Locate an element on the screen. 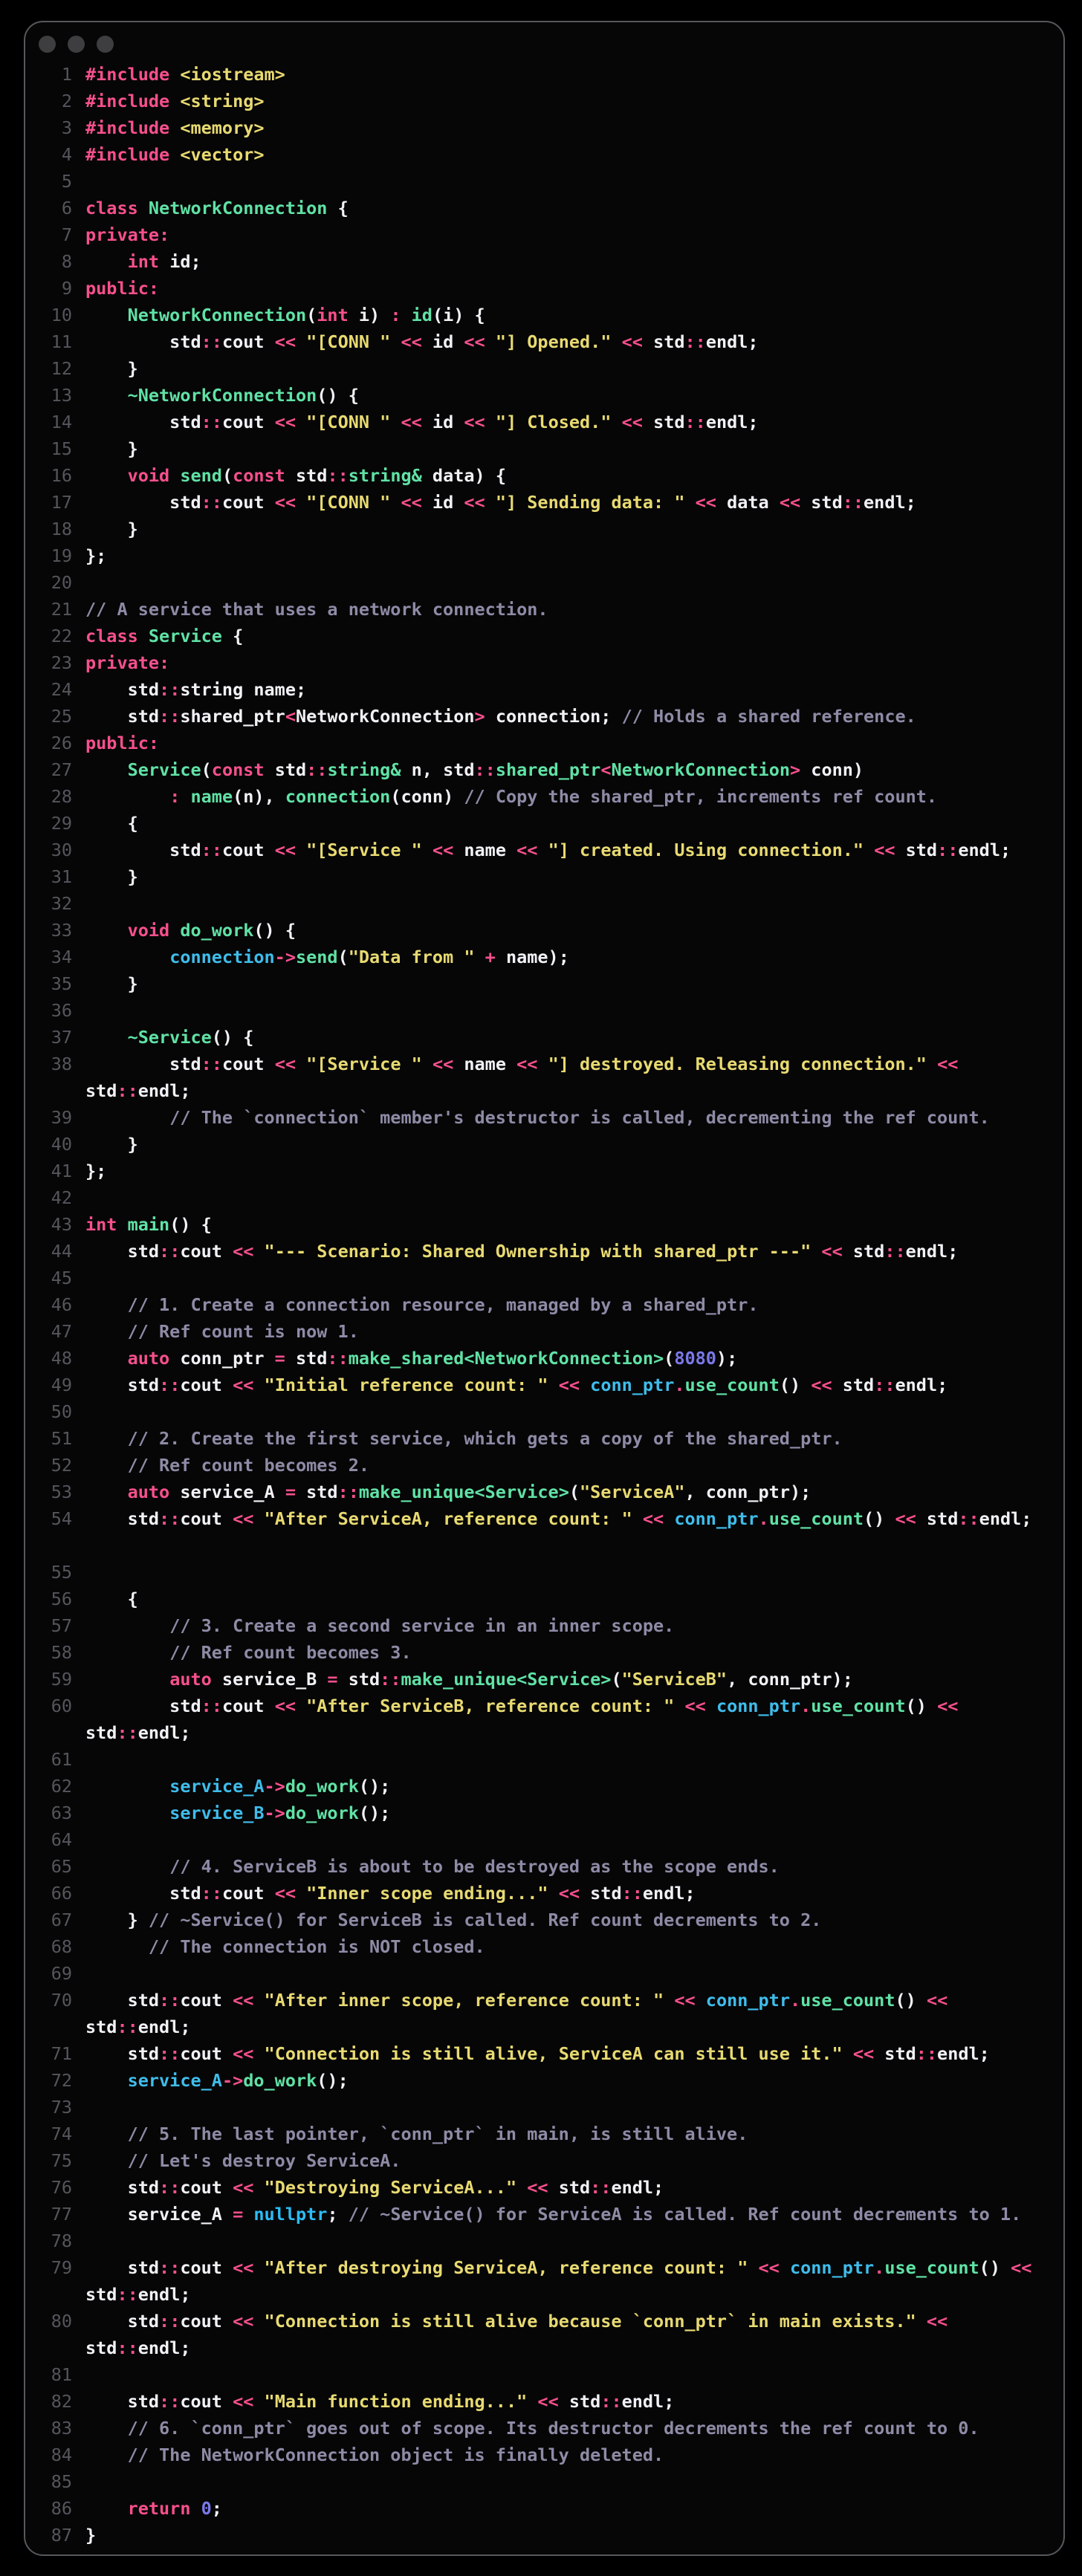 This screenshot has width=1082, height=2576. line-number: 40 is located at coordinates (61, 1144).